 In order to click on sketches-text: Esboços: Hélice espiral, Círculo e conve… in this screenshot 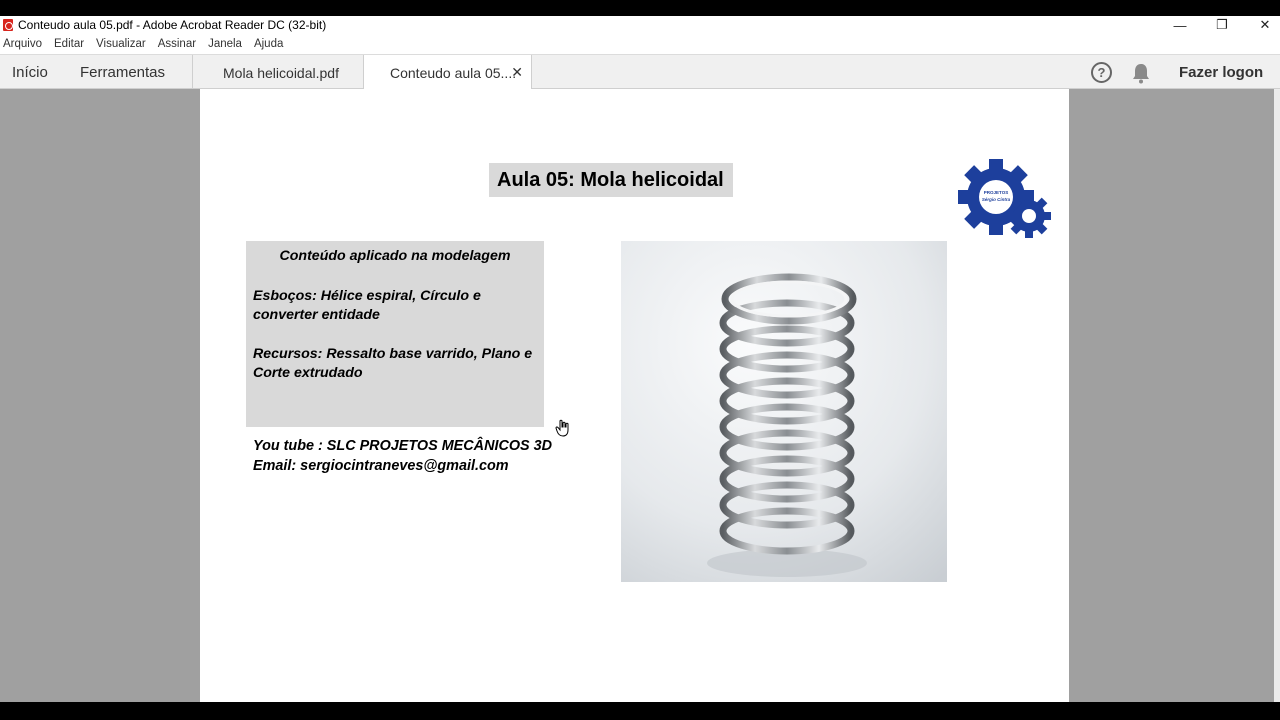, I will do `click(367, 305)`.